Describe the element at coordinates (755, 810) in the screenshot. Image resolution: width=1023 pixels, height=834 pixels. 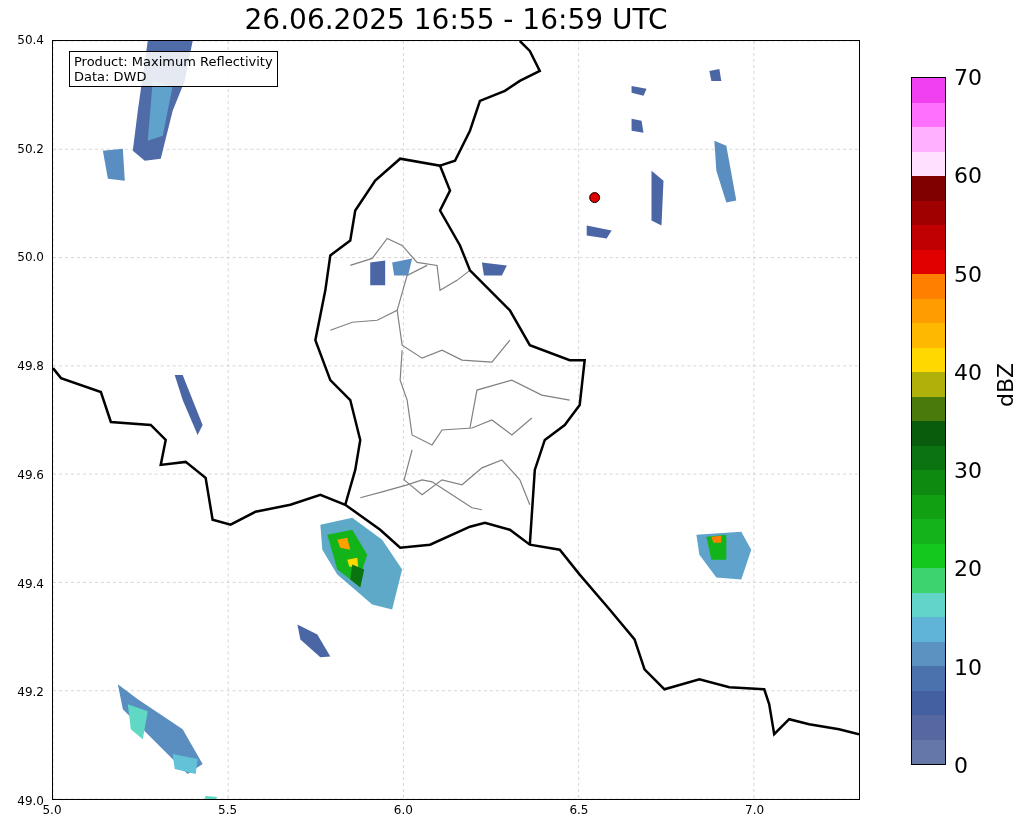
I see `x-tick-label: 7.0` at that location.